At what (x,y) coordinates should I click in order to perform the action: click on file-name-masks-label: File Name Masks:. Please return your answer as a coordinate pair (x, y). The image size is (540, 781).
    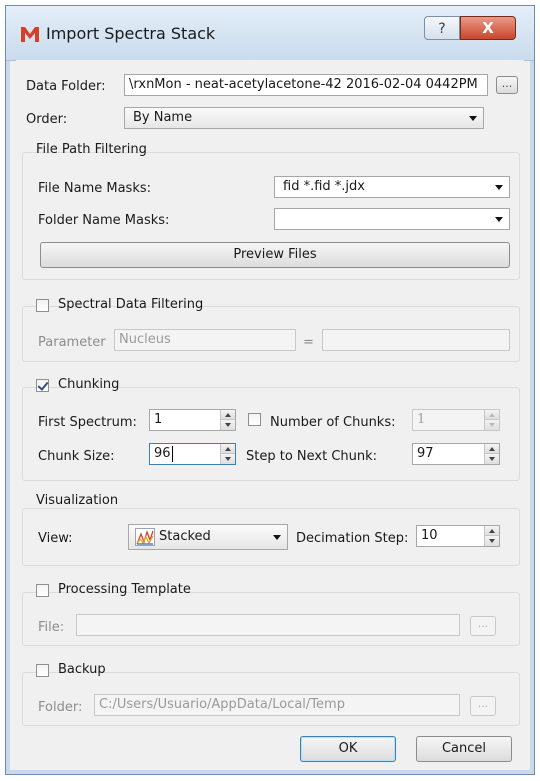
    Looking at the image, I should click on (95, 188).